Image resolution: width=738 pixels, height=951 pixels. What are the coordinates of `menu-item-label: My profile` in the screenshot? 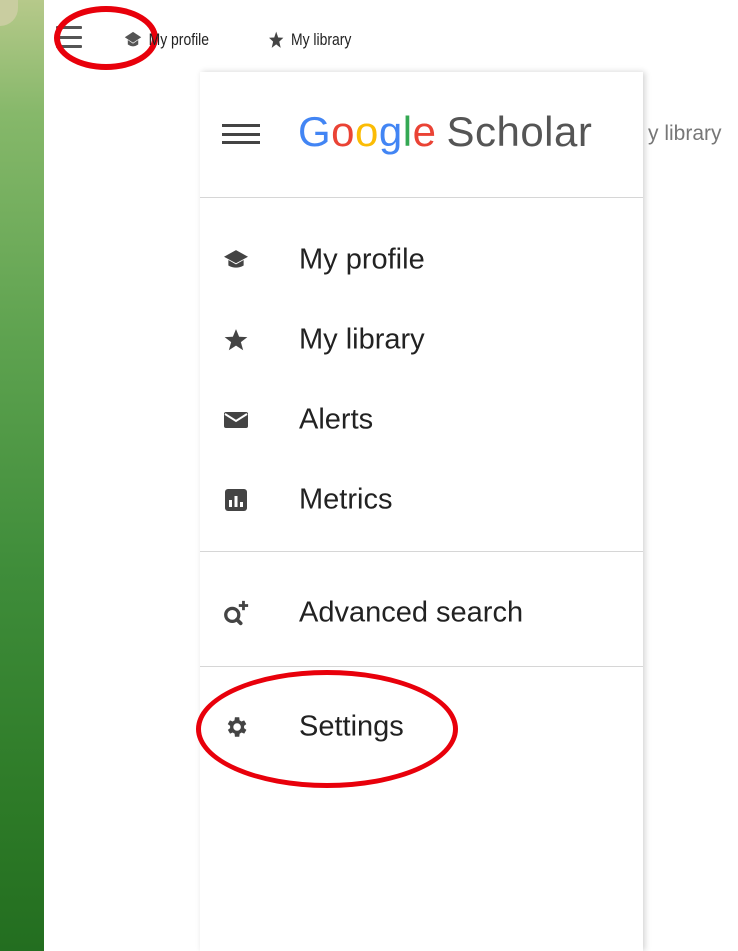 It's located at (362, 259).